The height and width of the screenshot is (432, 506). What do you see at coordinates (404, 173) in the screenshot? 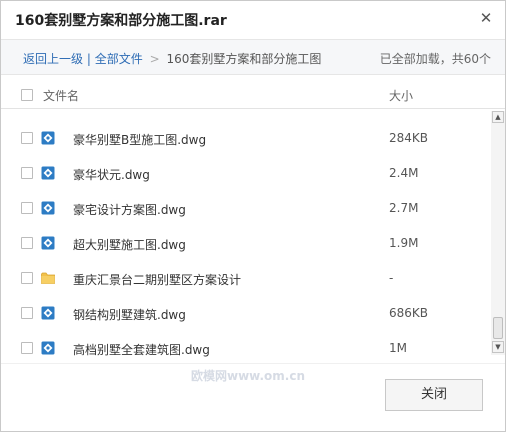
I see `file-size: 2.4M` at bounding box center [404, 173].